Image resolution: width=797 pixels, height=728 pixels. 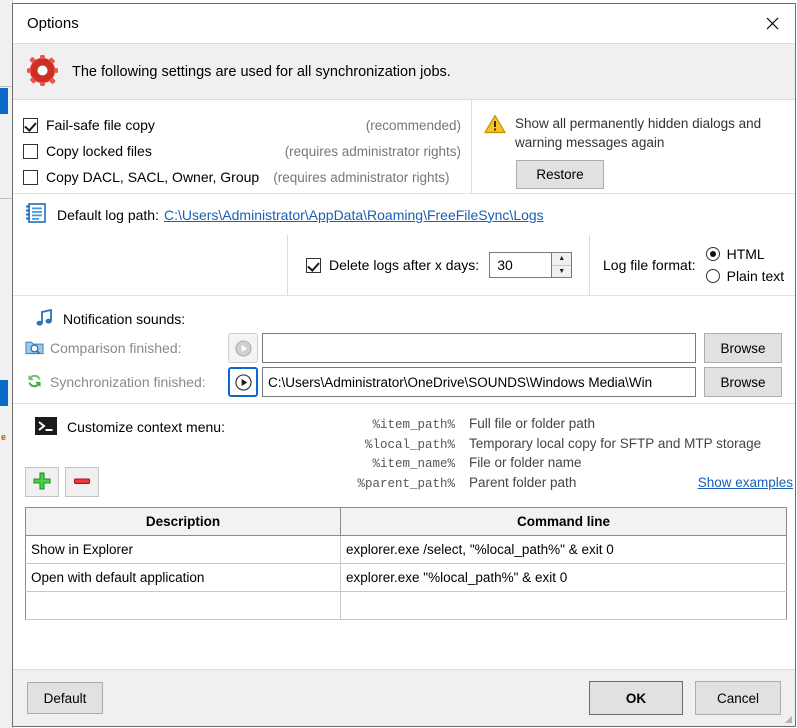 I want to click on table-header-row: Description Command line, so click(x=406, y=521).